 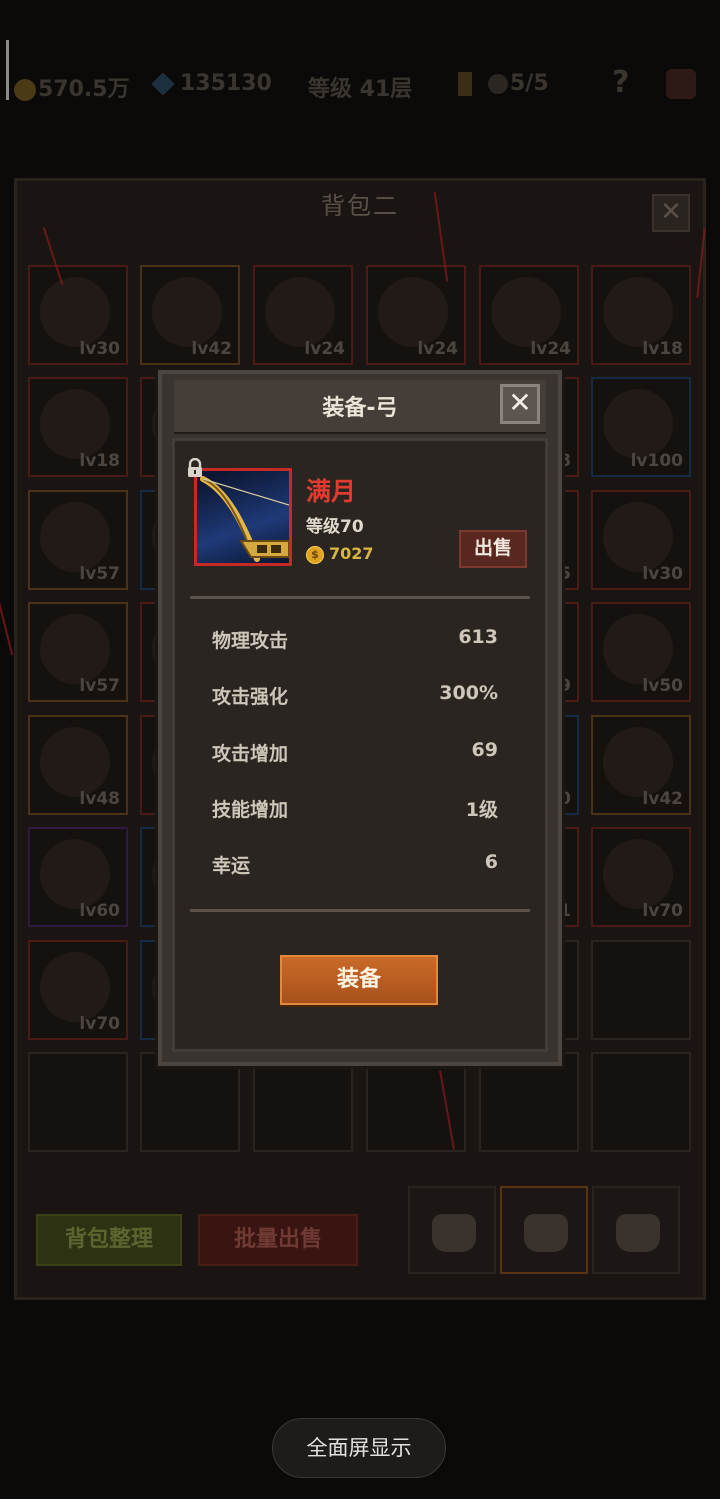 I want to click on stat-label: 物理攻击, so click(x=250, y=641).